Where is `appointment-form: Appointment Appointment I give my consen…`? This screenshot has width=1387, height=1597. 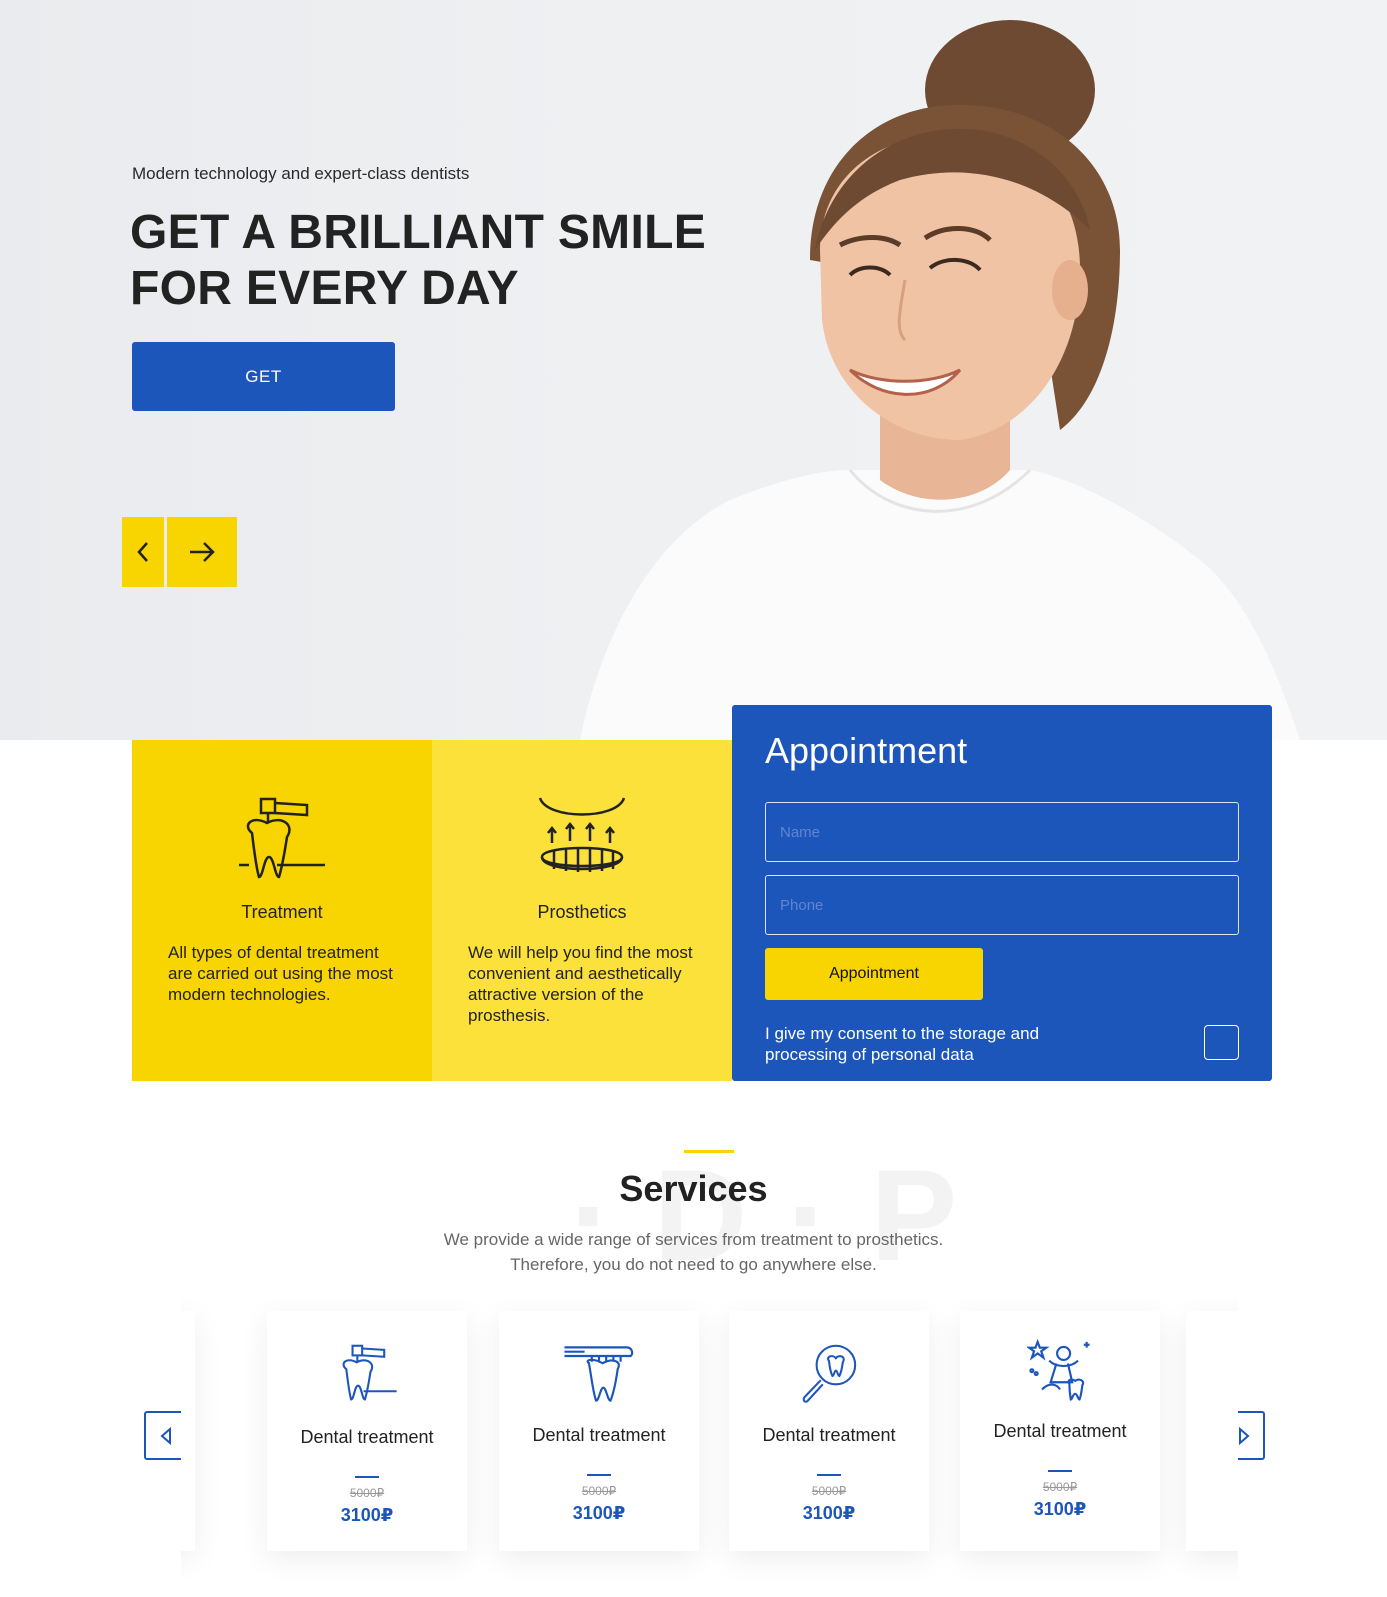
appointment-form: Appointment Appointment I give my consen… is located at coordinates (1002, 893).